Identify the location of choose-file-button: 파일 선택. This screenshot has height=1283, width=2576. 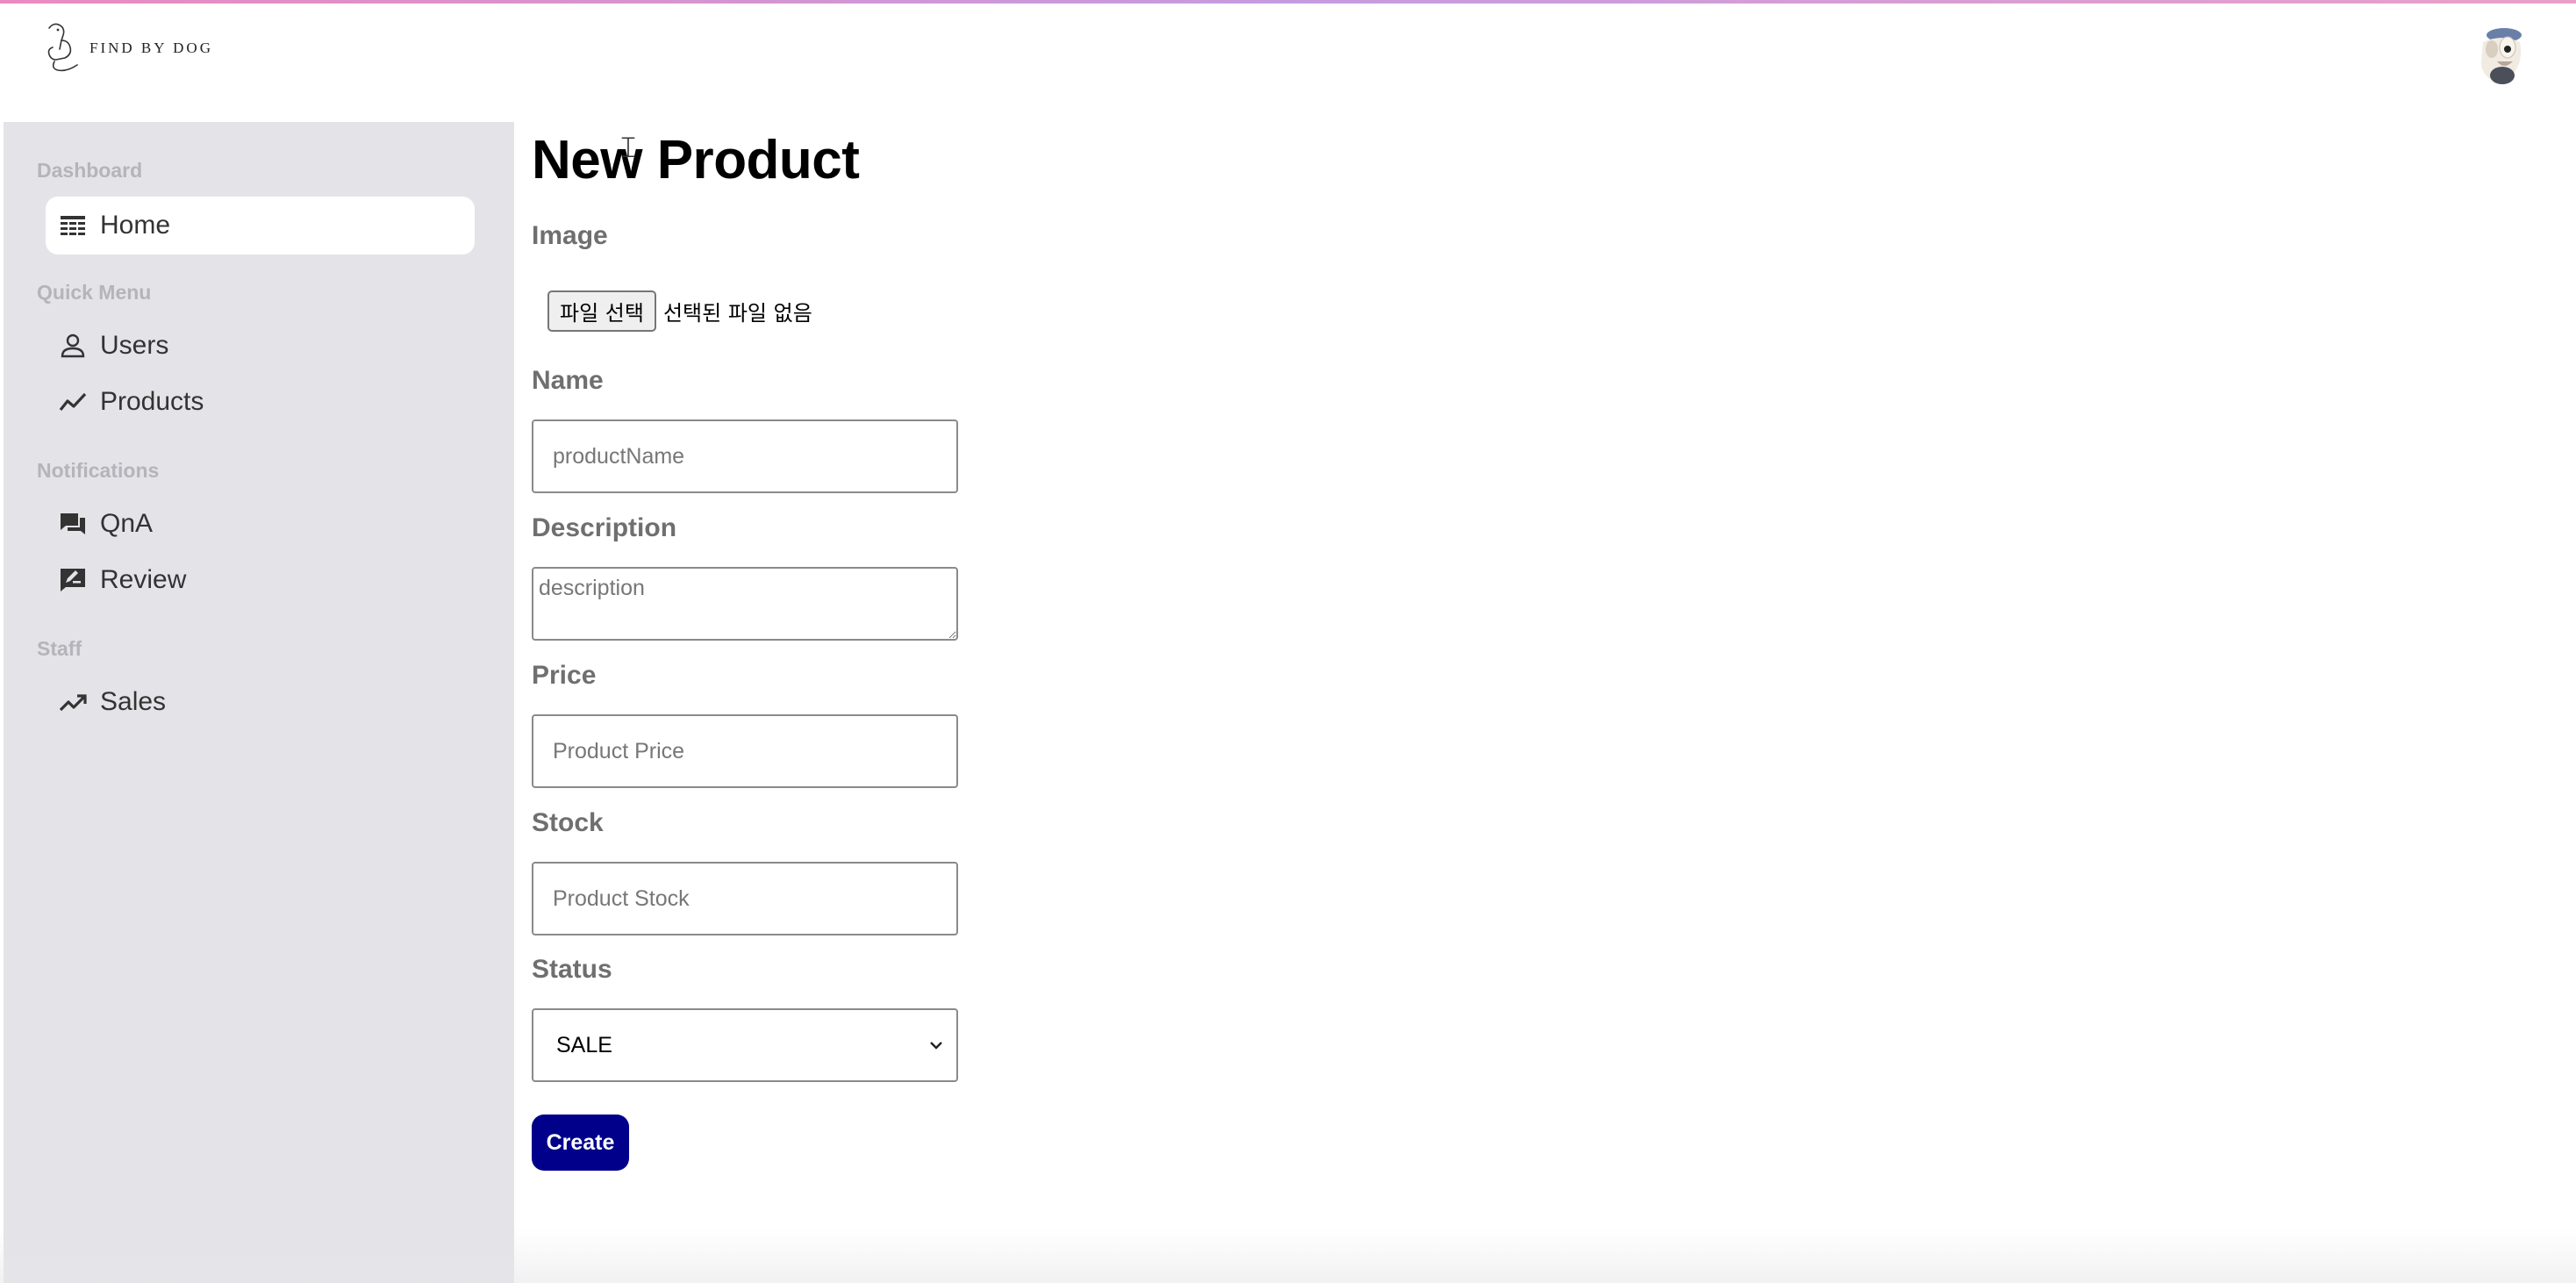
(601, 311).